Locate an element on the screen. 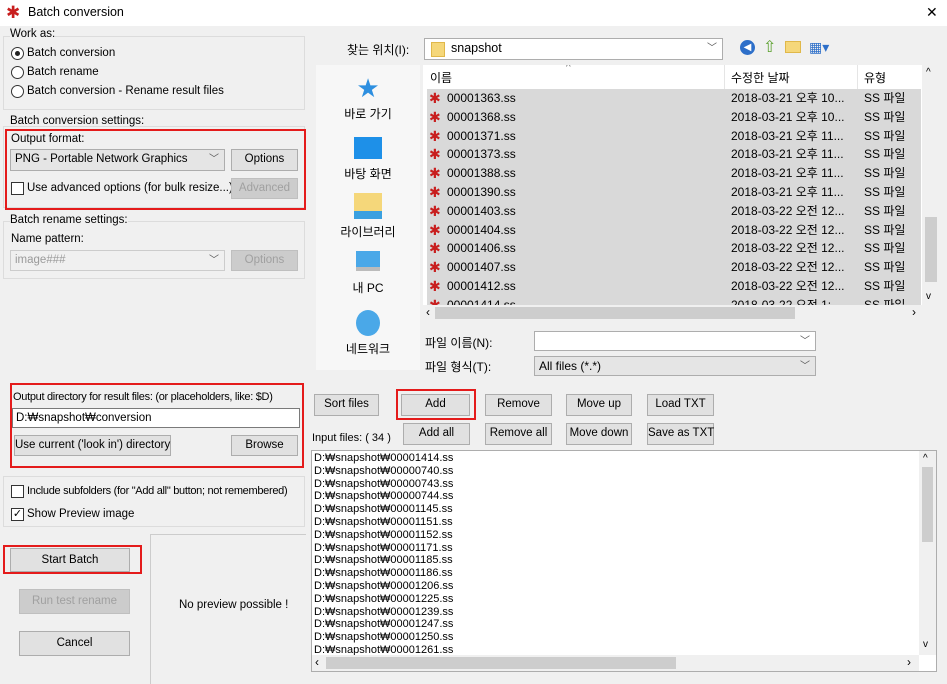 This screenshot has height=684, width=947. save-txt-button: Save as TXT is located at coordinates (680, 434).